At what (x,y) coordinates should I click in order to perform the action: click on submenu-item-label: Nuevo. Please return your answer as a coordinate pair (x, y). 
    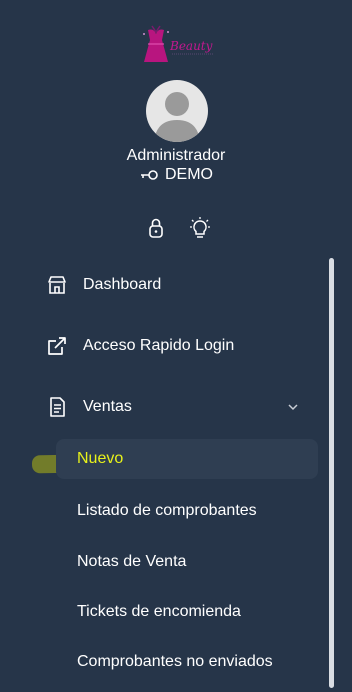
    Looking at the image, I should click on (100, 458).